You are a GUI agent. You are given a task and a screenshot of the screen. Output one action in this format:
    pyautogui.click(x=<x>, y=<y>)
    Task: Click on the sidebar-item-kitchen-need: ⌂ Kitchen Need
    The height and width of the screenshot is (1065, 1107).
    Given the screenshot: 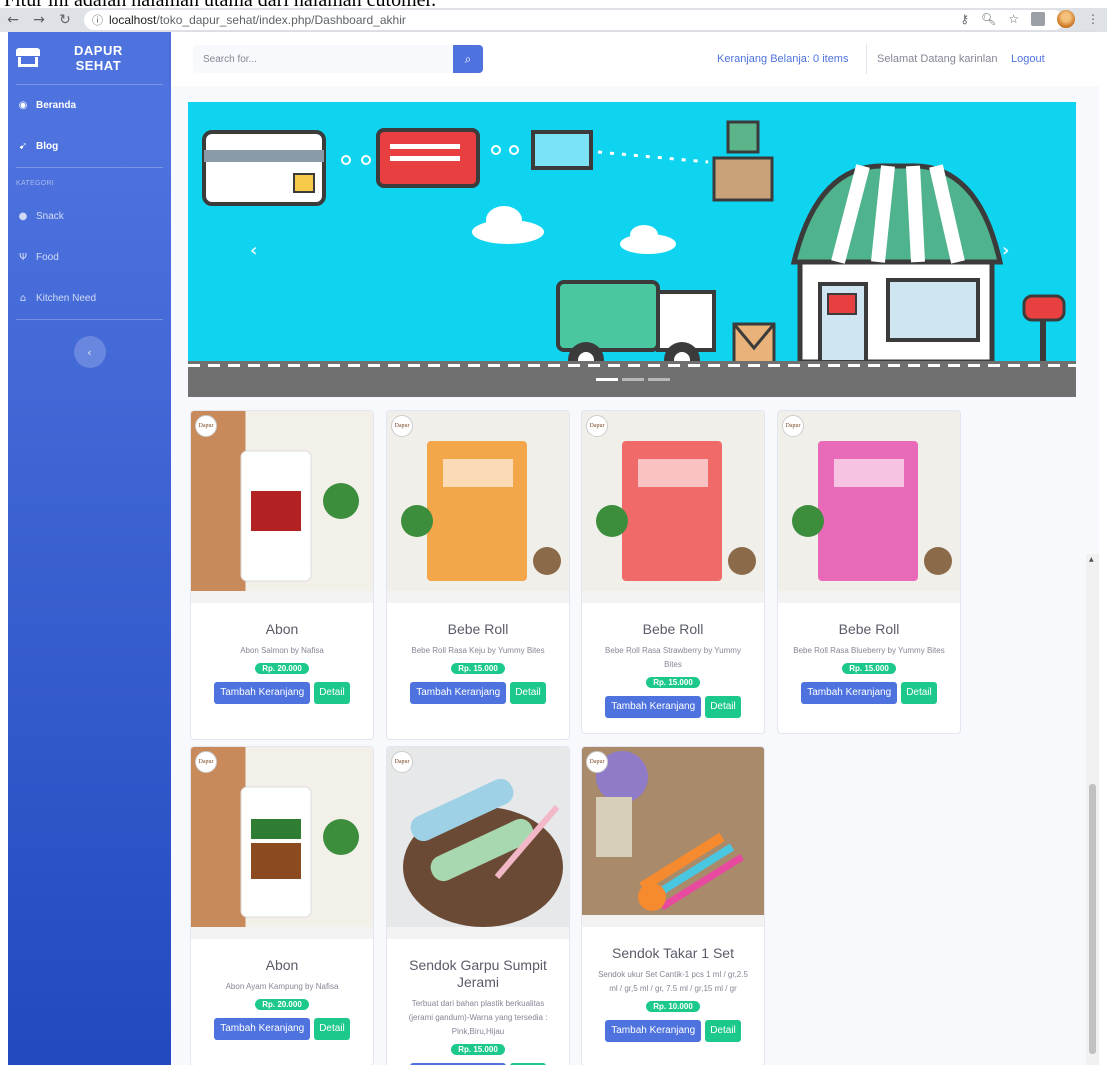 What is the action you would take?
    pyautogui.click(x=89, y=298)
    